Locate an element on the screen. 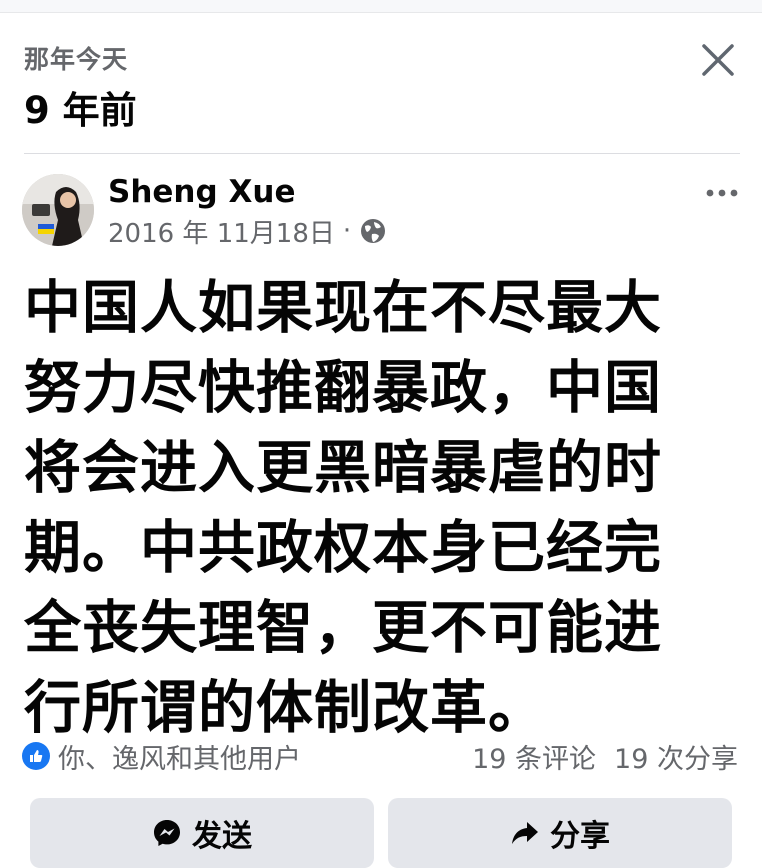 The height and width of the screenshot is (868, 762). close-button is located at coordinates (718, 60).